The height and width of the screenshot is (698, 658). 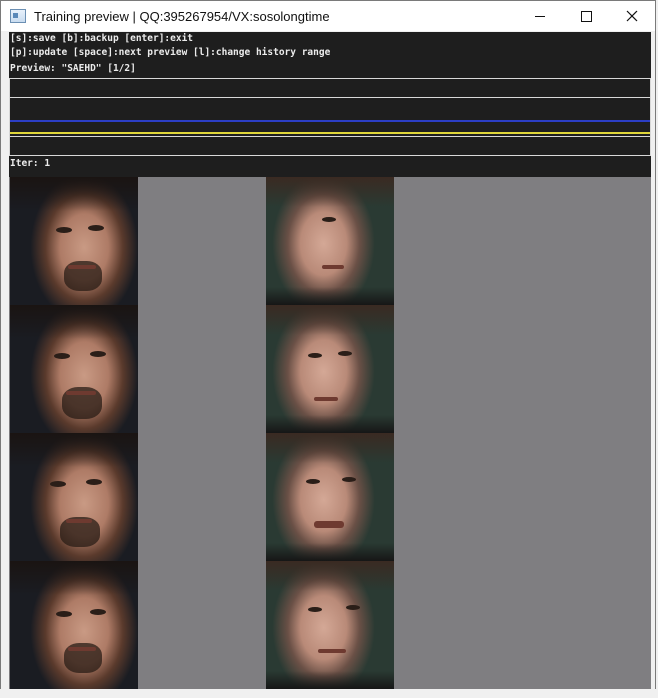 I want to click on maximize-icon, so click(x=586, y=16).